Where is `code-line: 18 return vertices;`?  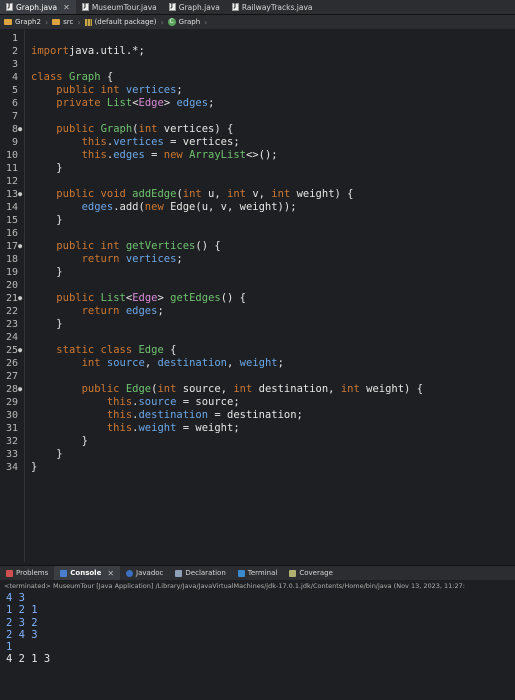
code-line: 18 return vertices; is located at coordinates (211, 259).